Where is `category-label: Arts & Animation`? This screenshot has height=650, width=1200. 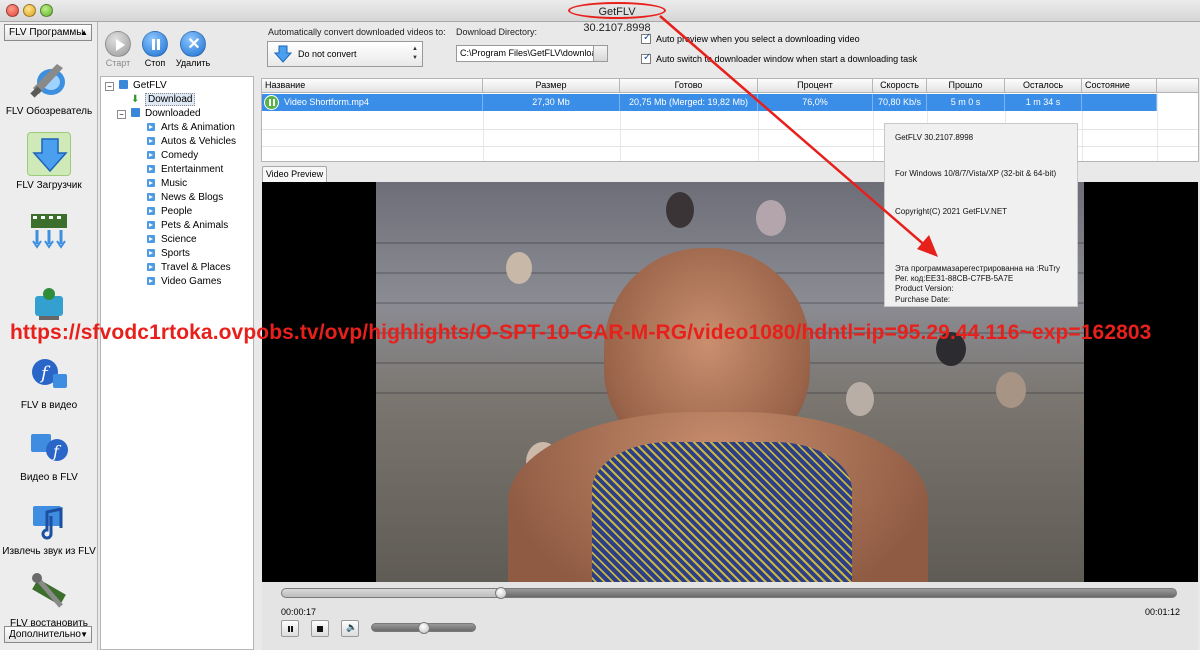
category-label: Arts & Animation is located at coordinates (198, 127).